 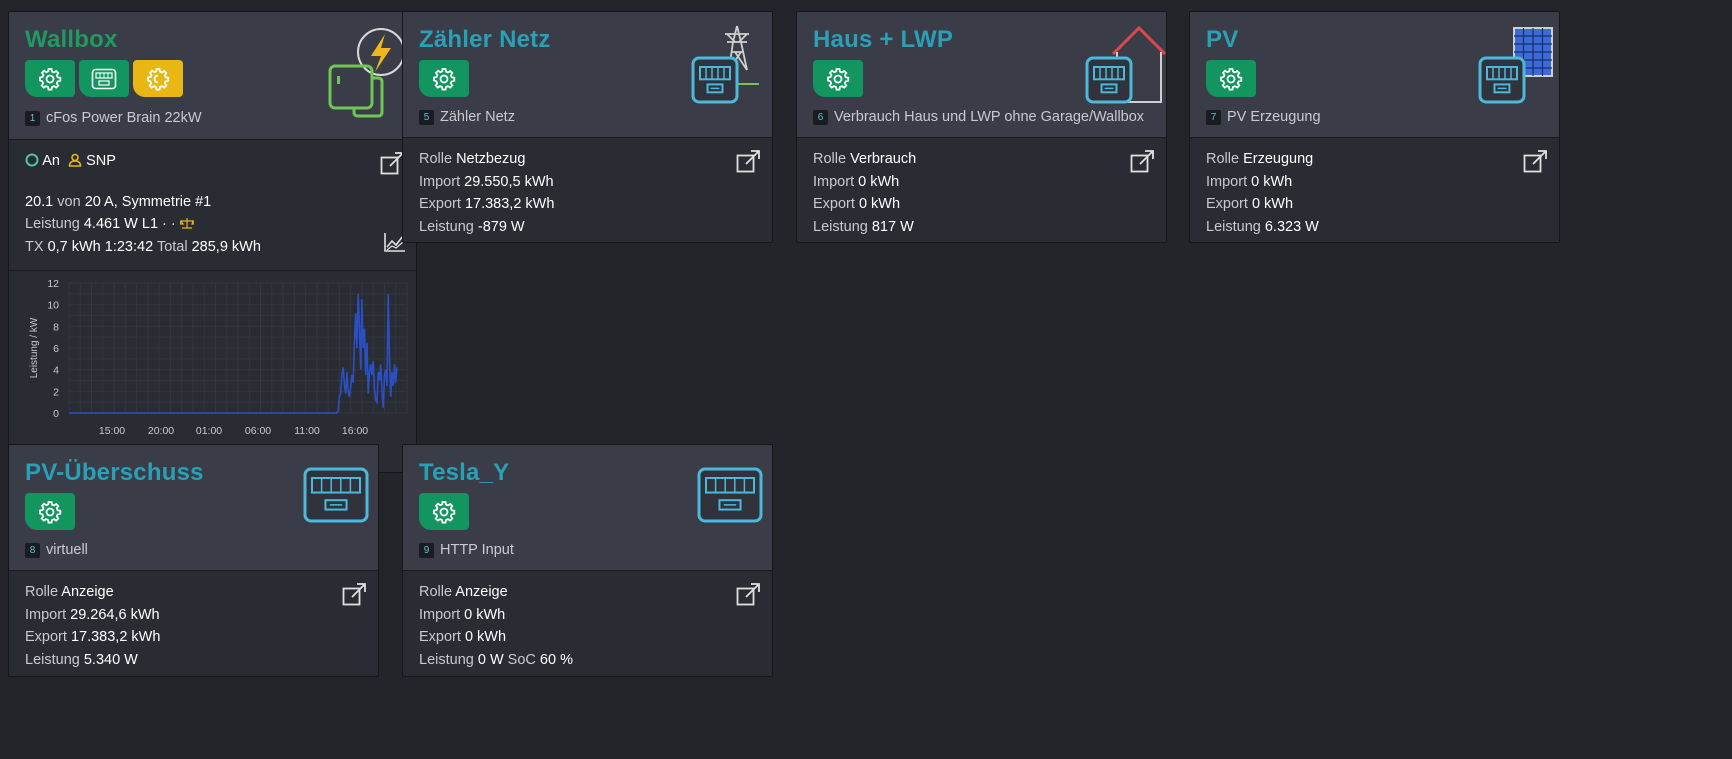 What do you see at coordinates (1263, 117) in the screenshot?
I see `device-line: 7 PV Erzeugung` at bounding box center [1263, 117].